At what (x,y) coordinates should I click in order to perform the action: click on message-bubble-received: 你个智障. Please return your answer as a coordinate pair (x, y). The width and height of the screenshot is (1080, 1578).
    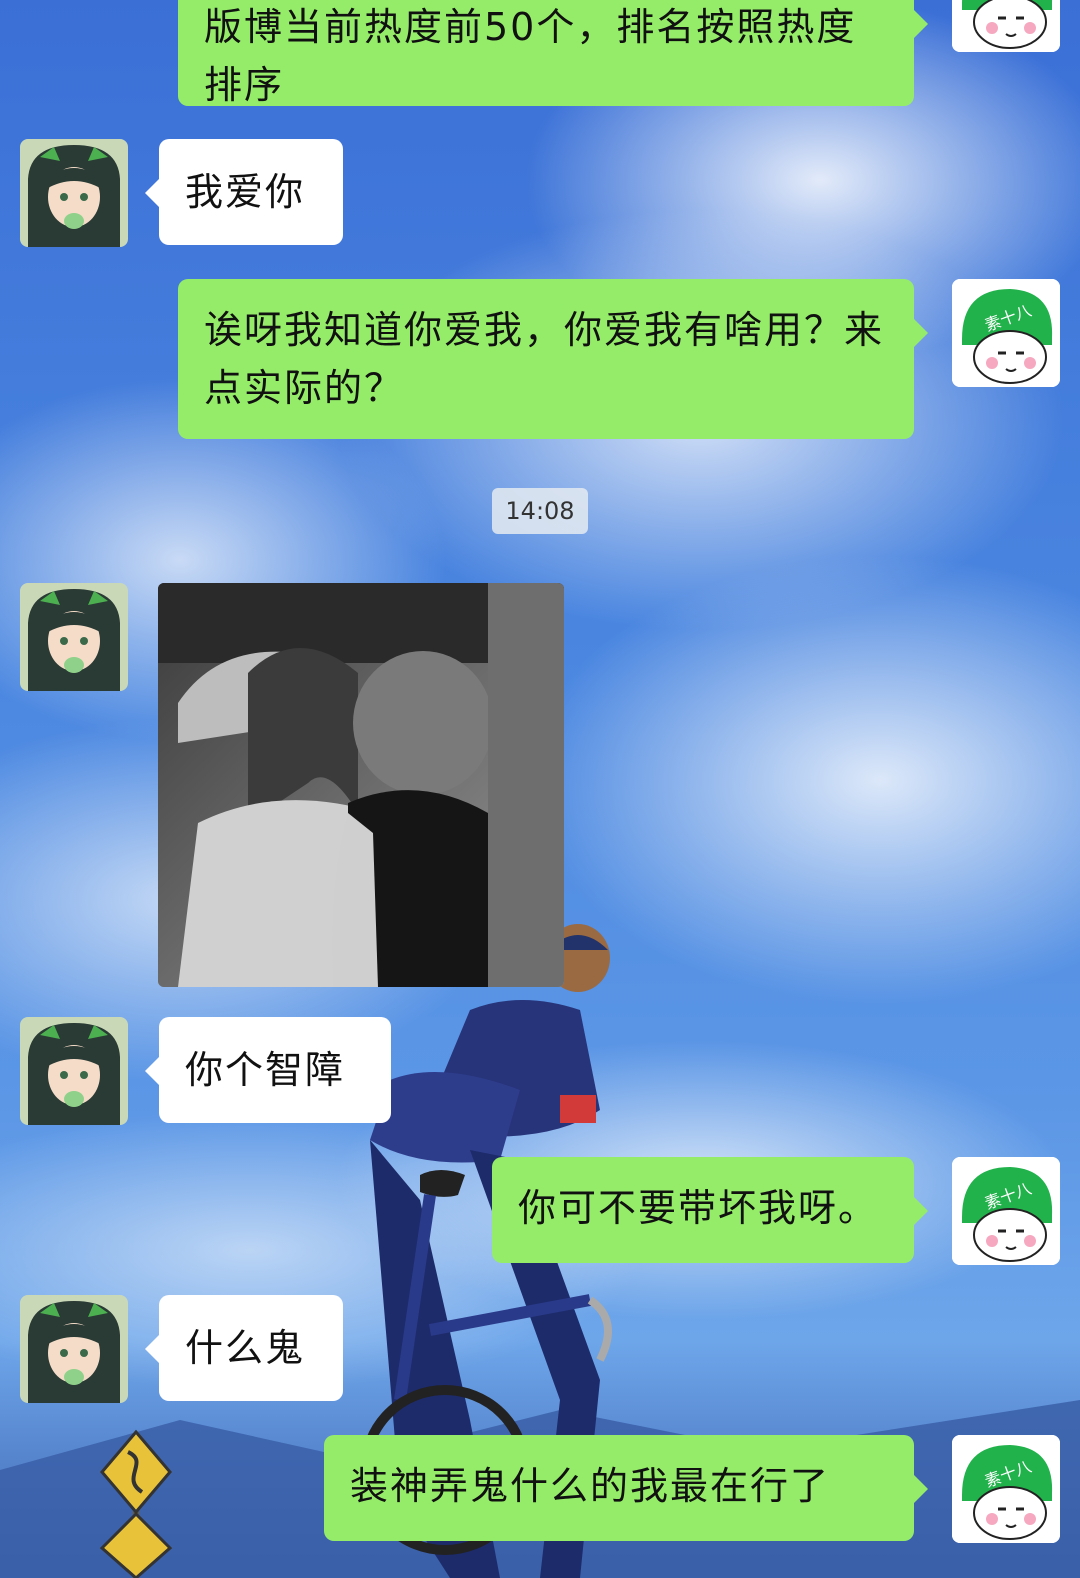
    Looking at the image, I should click on (268, 1070).